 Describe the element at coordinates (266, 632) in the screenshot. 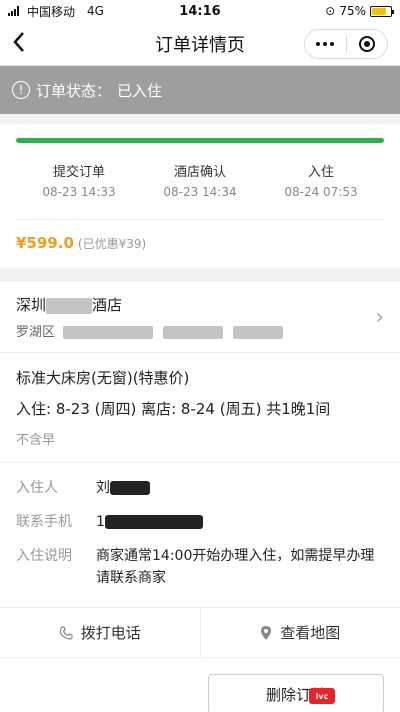

I see `location-pin-icon` at that location.